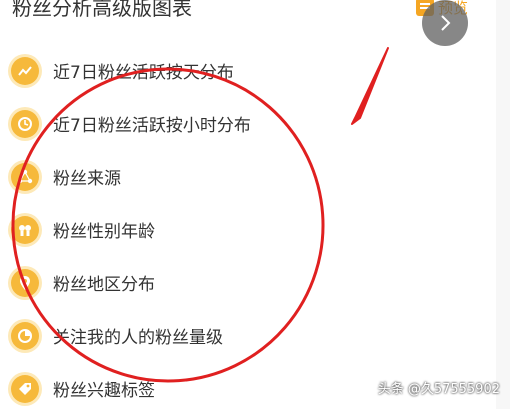  What do you see at coordinates (503, 204) in the screenshot?
I see `side-scroll-strip` at bounding box center [503, 204].